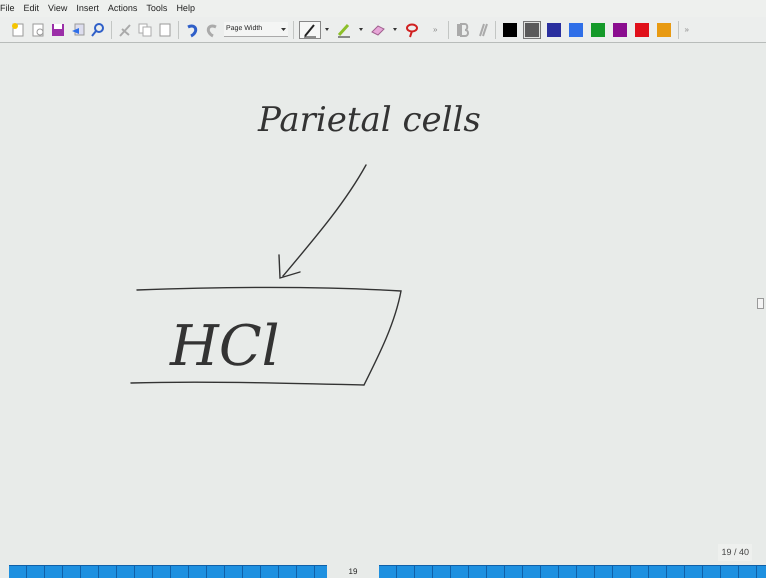 This screenshot has height=578, width=766. What do you see at coordinates (760, 303) in the screenshot?
I see `scroll-handle` at bounding box center [760, 303].